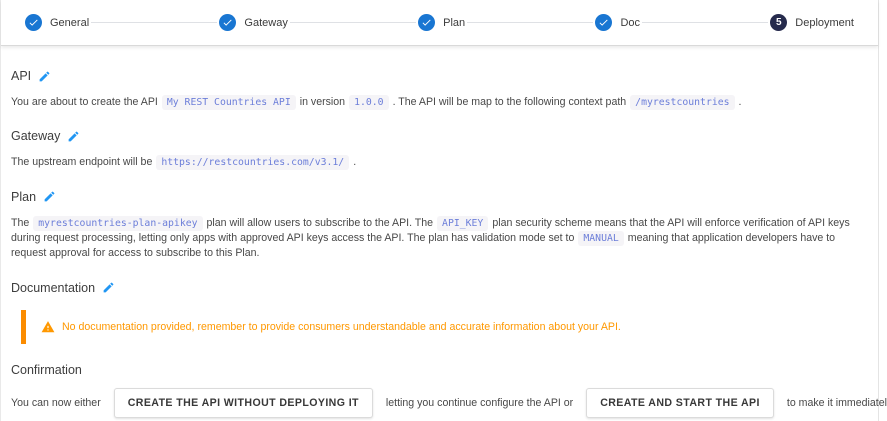 The width and height of the screenshot is (887, 421). I want to click on section-title-gateway: Gateway, so click(439, 136).